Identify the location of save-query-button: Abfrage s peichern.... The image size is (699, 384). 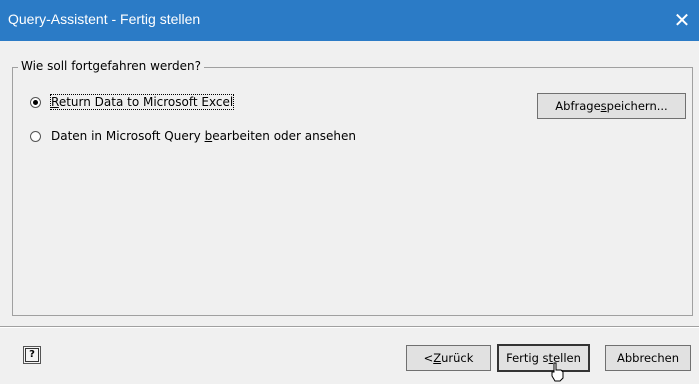
(611, 106).